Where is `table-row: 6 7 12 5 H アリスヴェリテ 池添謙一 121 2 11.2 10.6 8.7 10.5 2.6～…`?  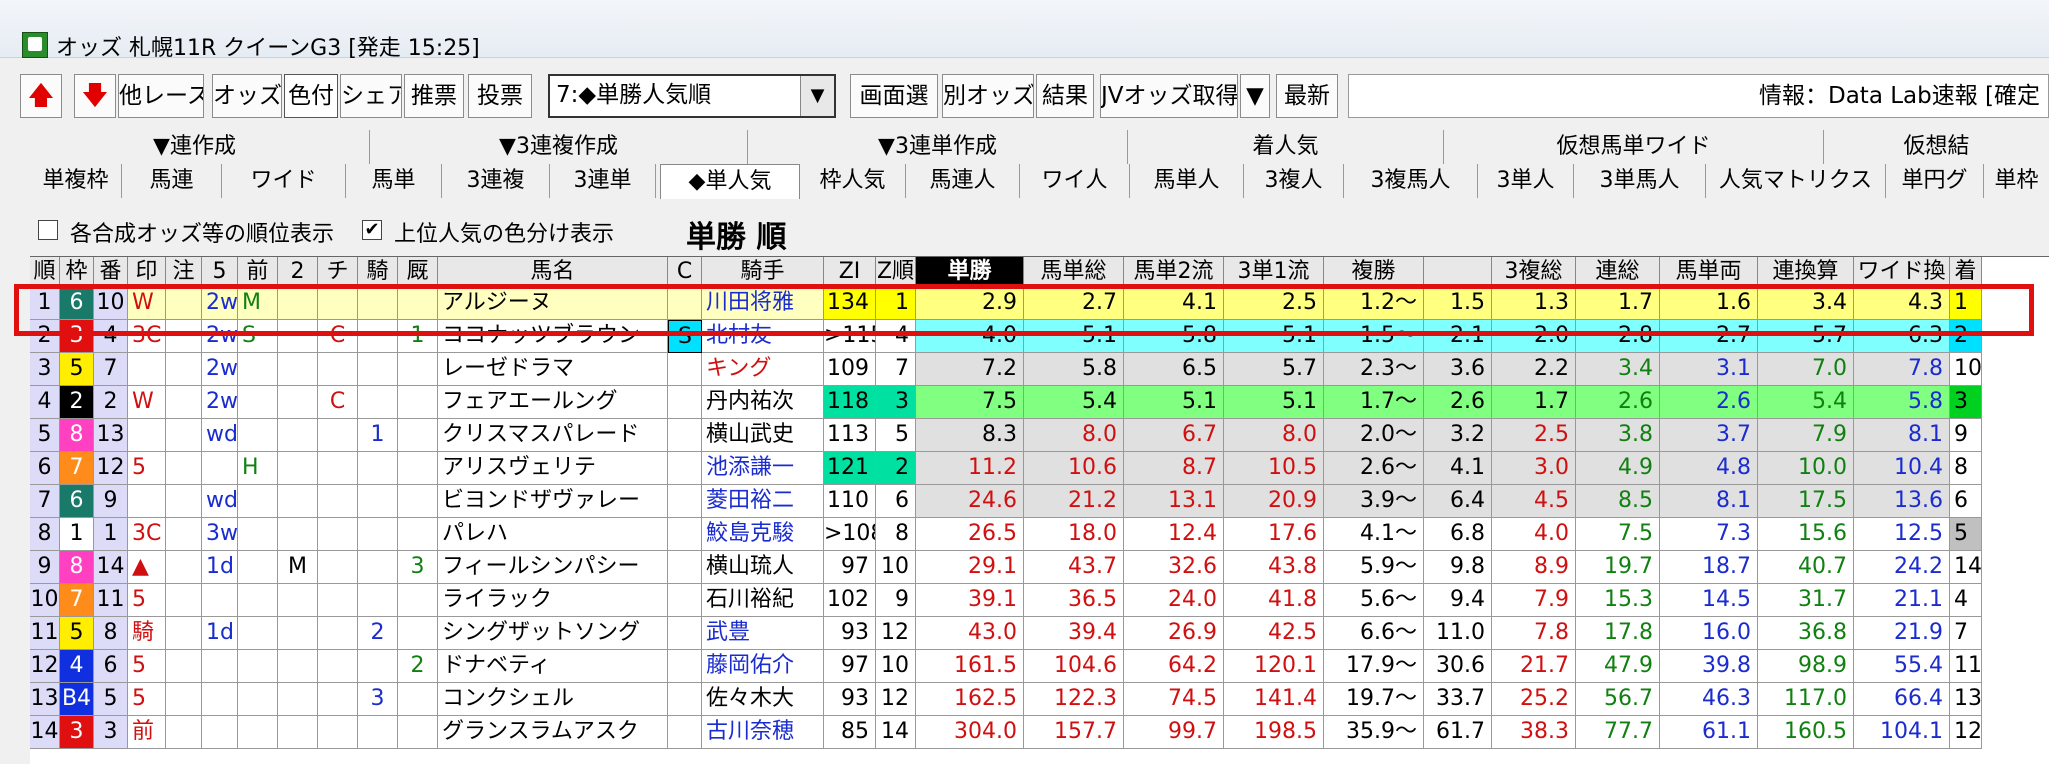 table-row: 6 7 12 5 H アリスヴェリテ 池添謙一 121 2 11.2 10.6 8.7 10.5 2.6～… is located at coordinates (1039, 468).